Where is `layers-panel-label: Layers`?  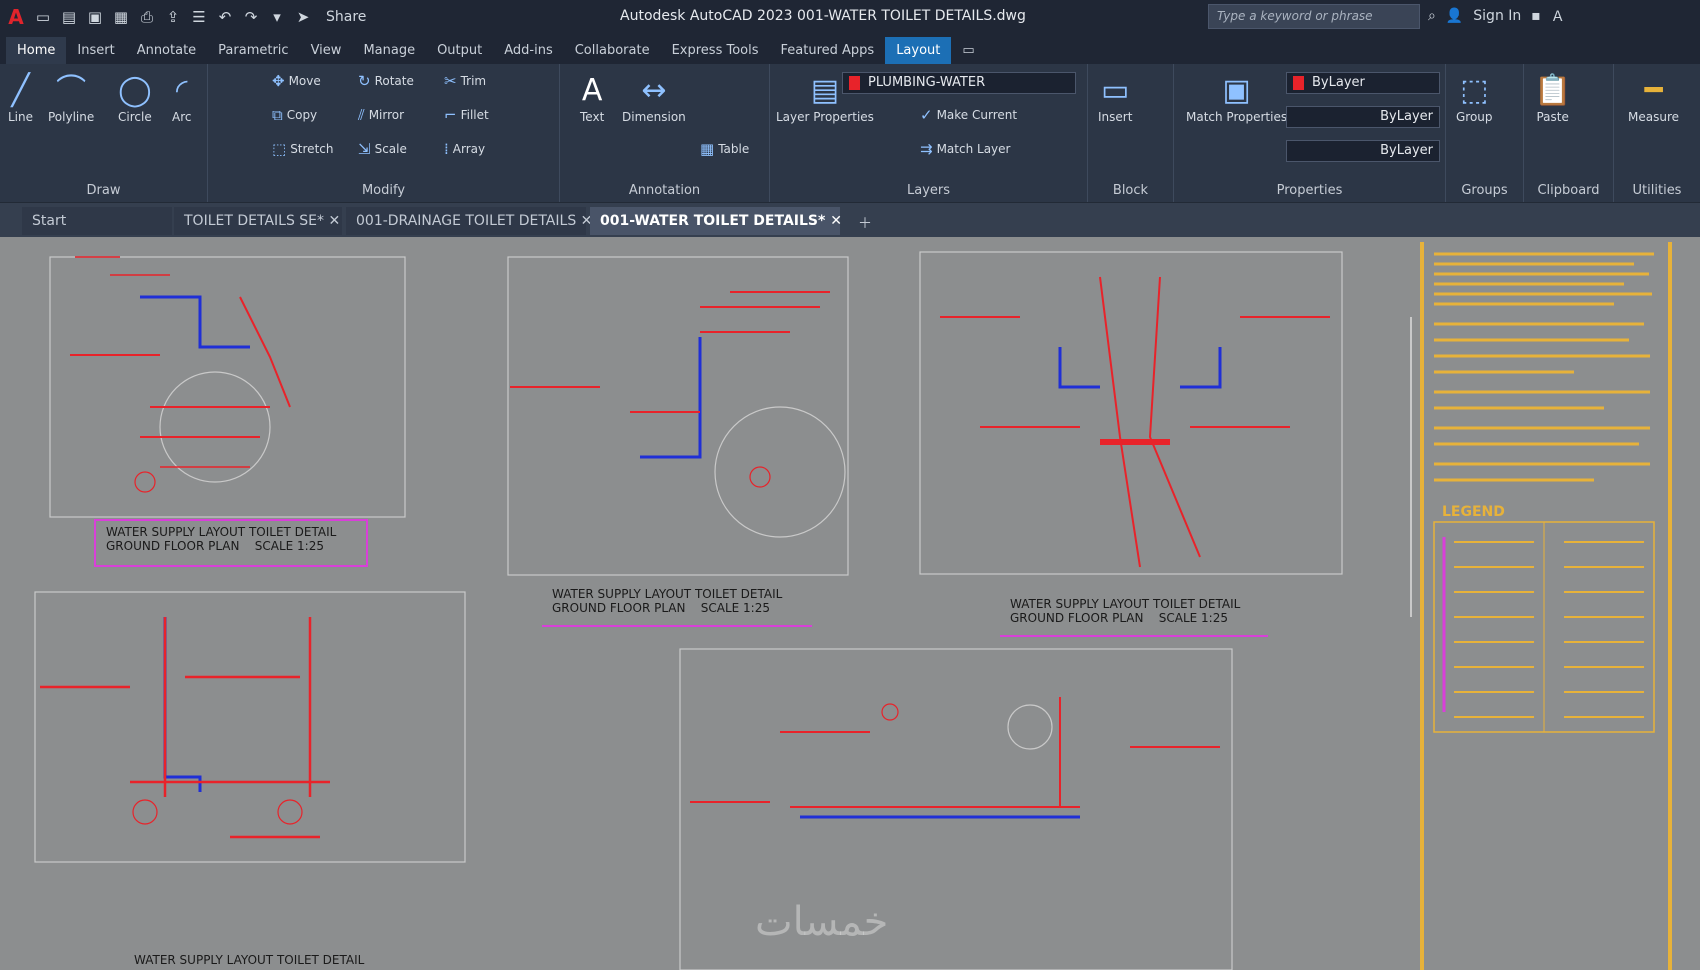 layers-panel-label: Layers is located at coordinates (928, 190).